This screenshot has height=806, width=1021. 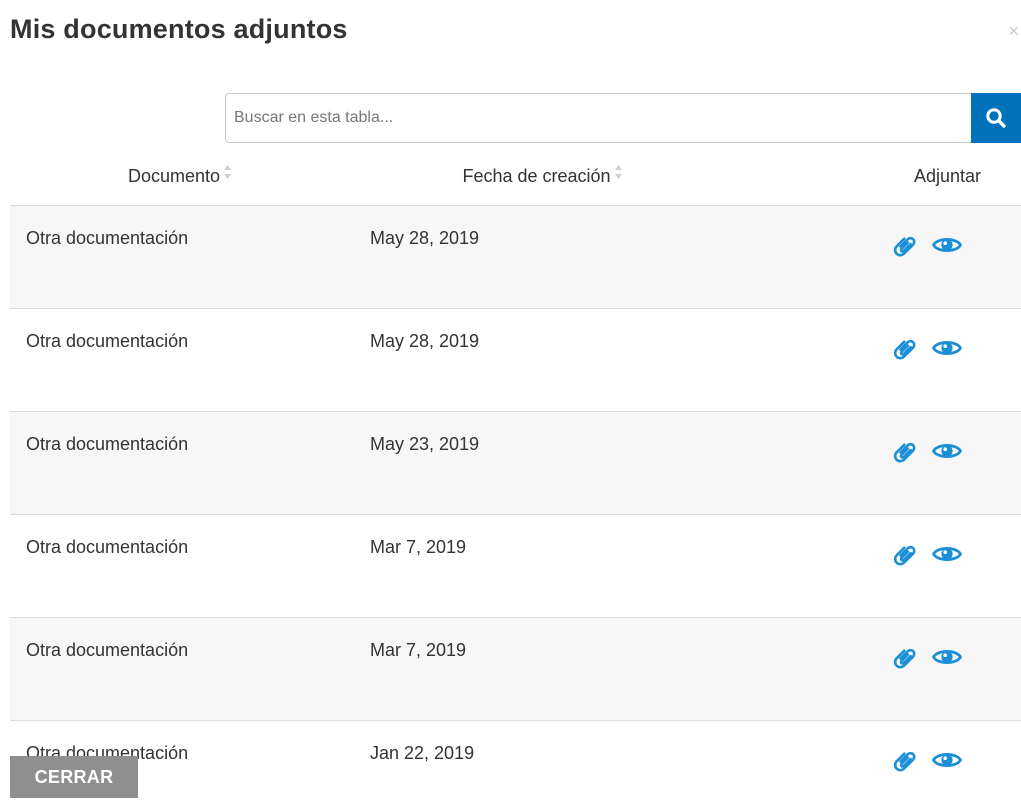 I want to click on search-bar, so click(x=623, y=119).